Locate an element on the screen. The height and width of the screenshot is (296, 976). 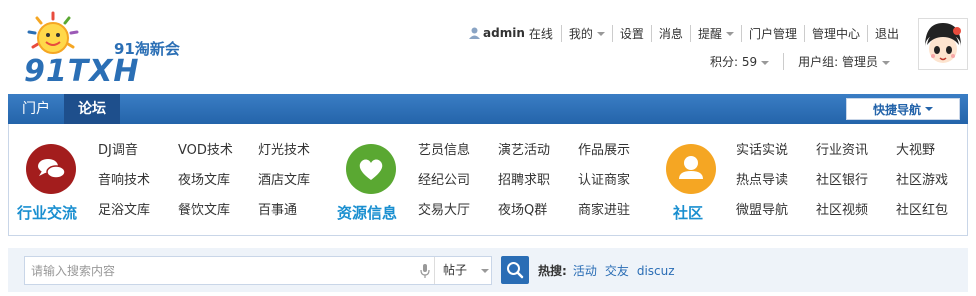
avatar-image is located at coordinates (943, 43).